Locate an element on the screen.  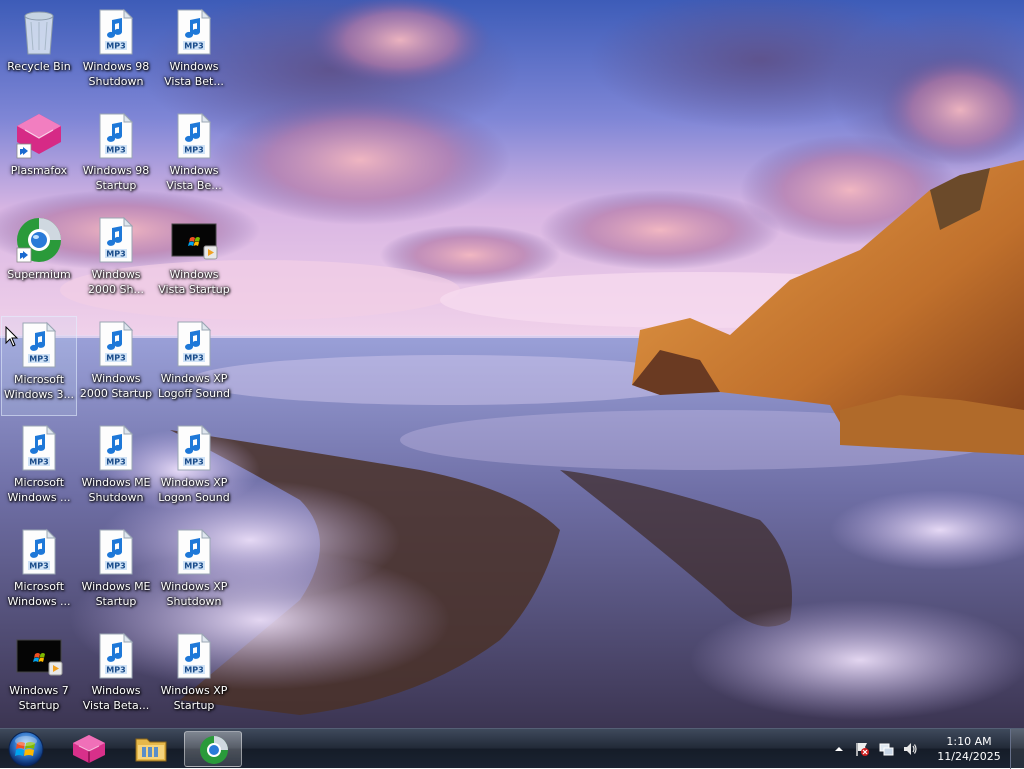
desktop-icon-label: Windows 98 Startup is located at coordinates (116, 178).